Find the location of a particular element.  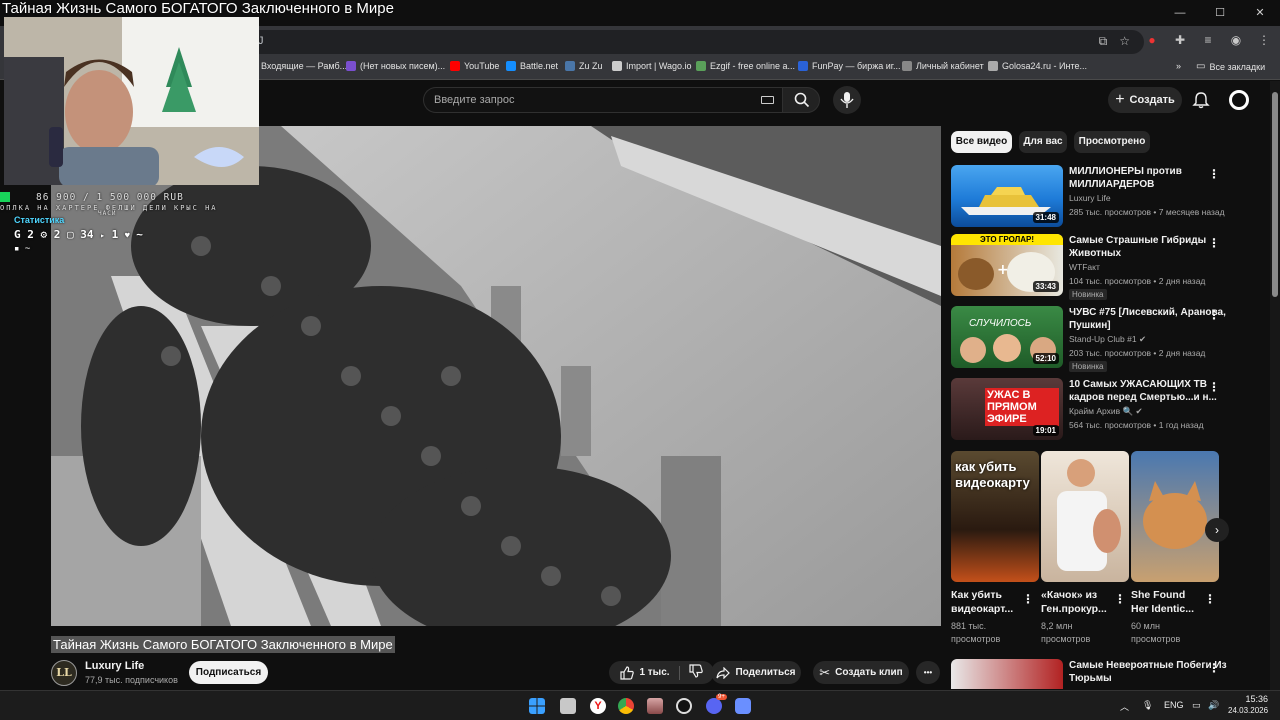

keyboard-icon is located at coordinates (767, 100).